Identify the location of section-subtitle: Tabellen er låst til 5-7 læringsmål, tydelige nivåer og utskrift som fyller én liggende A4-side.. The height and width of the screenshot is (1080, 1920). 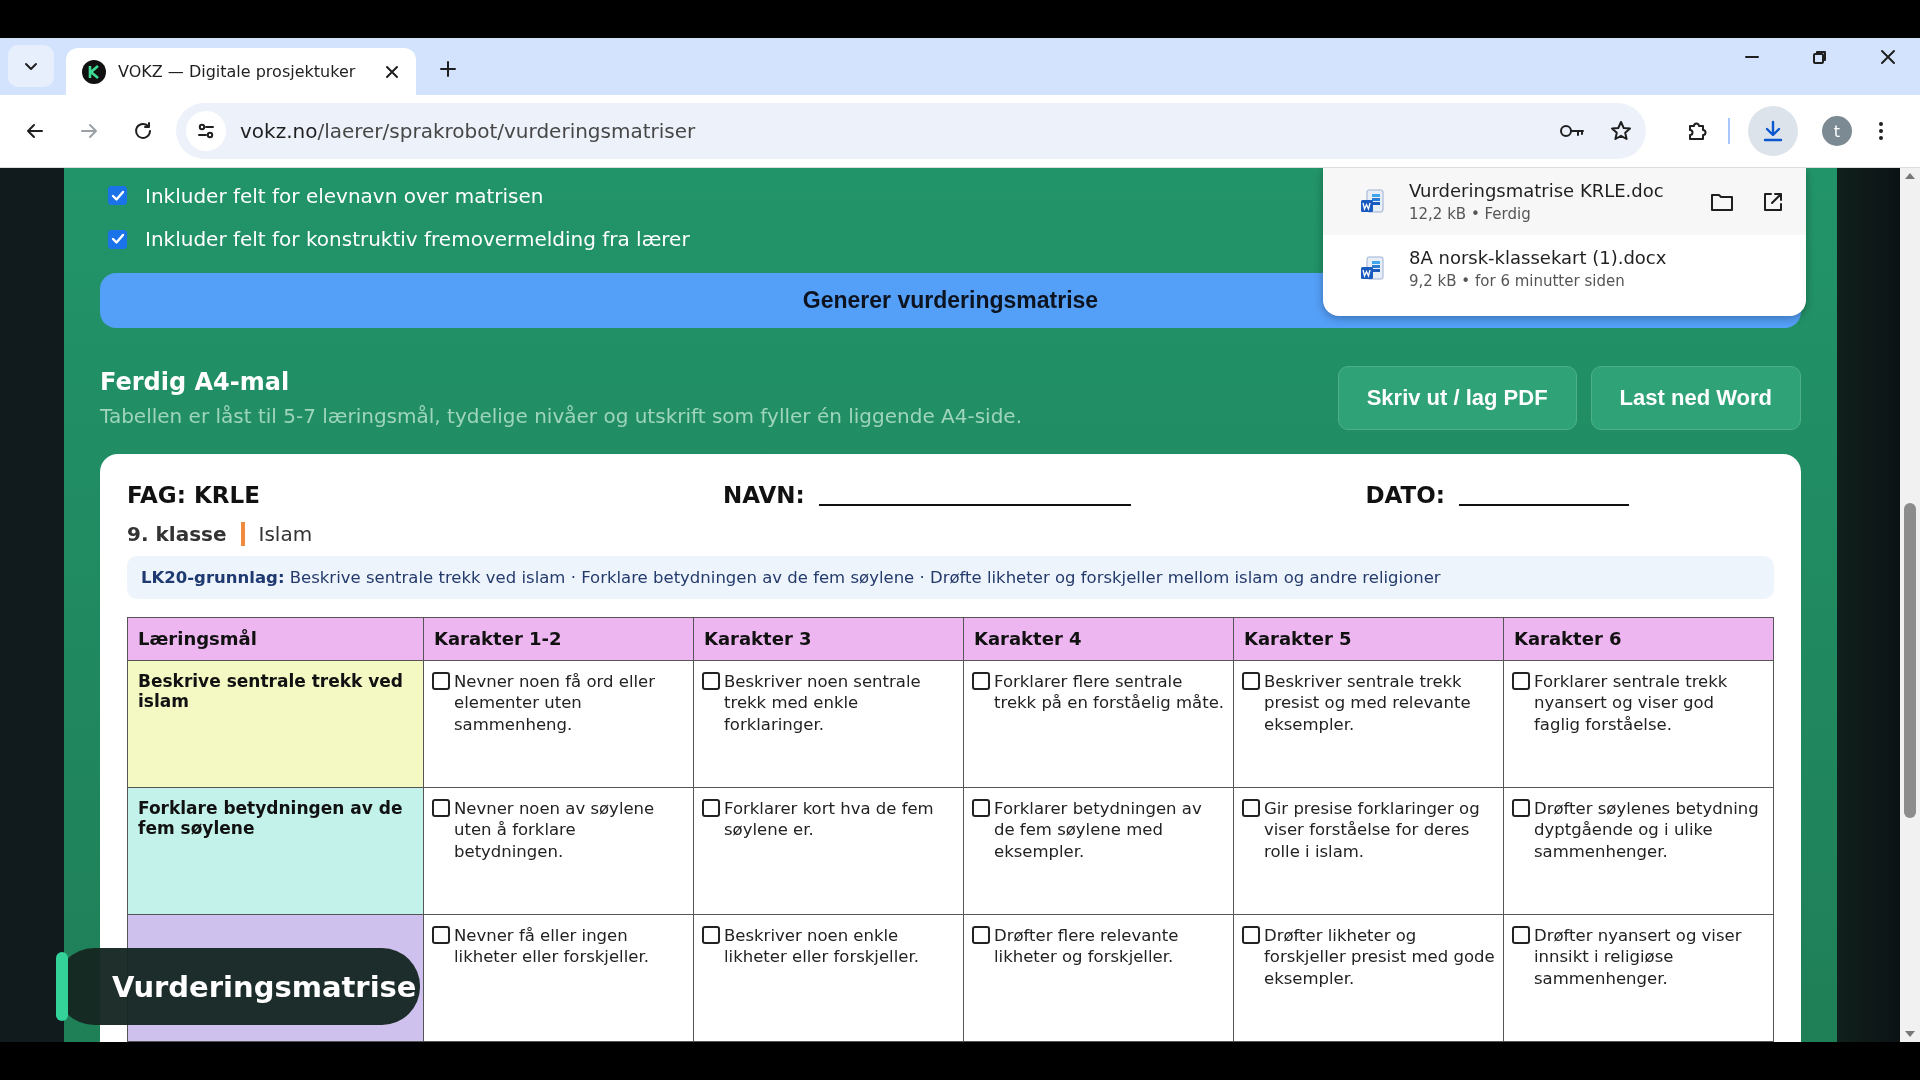
(561, 416).